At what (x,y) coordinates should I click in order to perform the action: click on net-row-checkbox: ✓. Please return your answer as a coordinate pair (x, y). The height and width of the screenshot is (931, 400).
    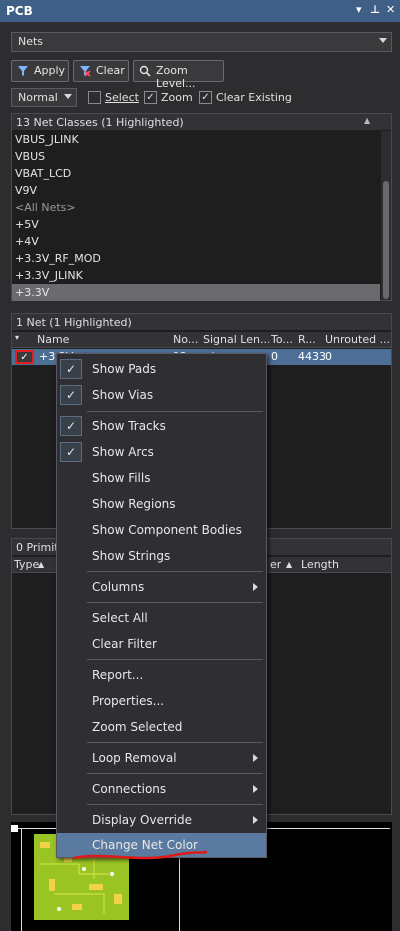
    Looking at the image, I should click on (24, 357).